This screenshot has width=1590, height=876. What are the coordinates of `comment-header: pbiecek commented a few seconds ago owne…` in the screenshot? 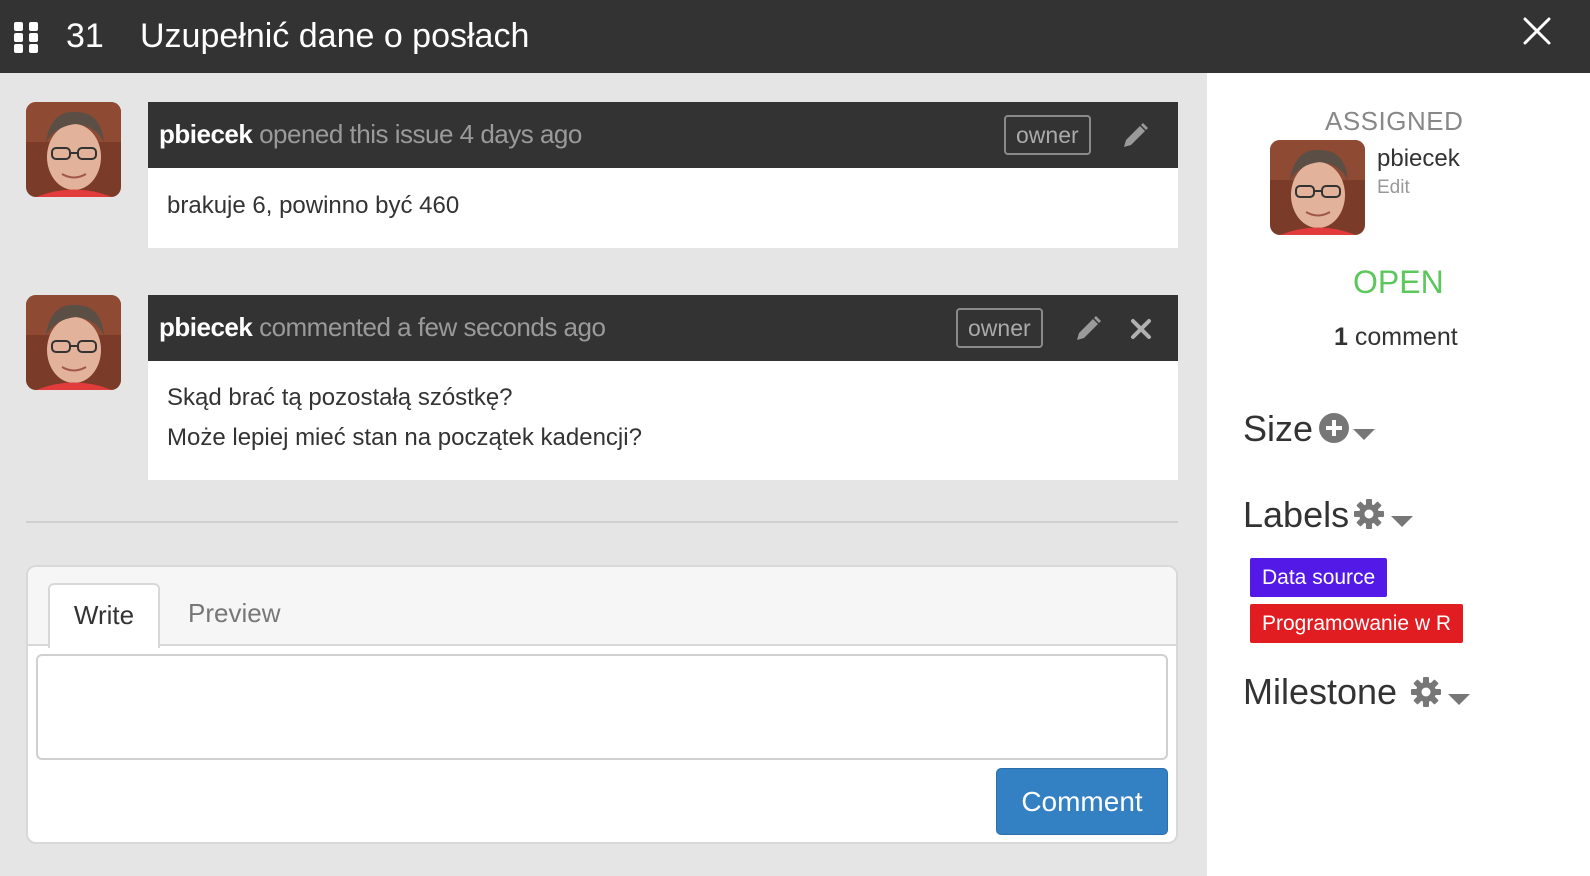 It's located at (663, 328).